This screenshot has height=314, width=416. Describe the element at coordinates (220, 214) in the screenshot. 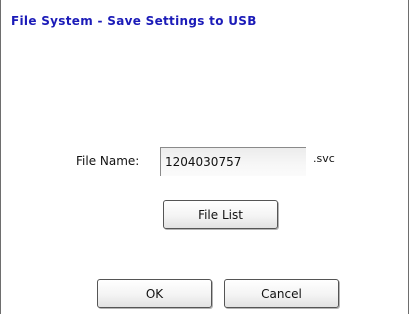

I see `file-list-button: File List` at that location.